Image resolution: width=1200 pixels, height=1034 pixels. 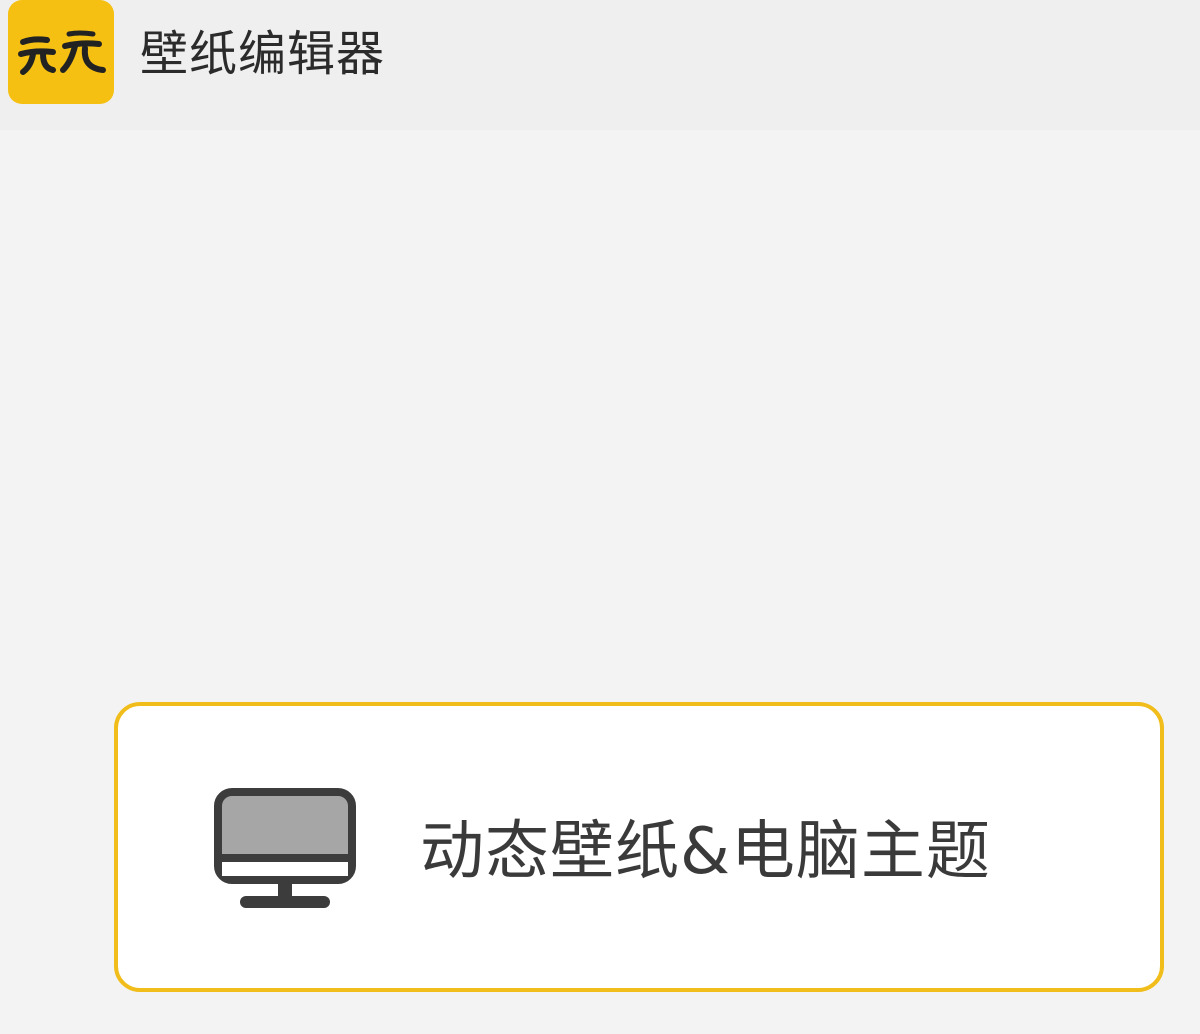 I want to click on app-logo, so click(x=61, y=52).